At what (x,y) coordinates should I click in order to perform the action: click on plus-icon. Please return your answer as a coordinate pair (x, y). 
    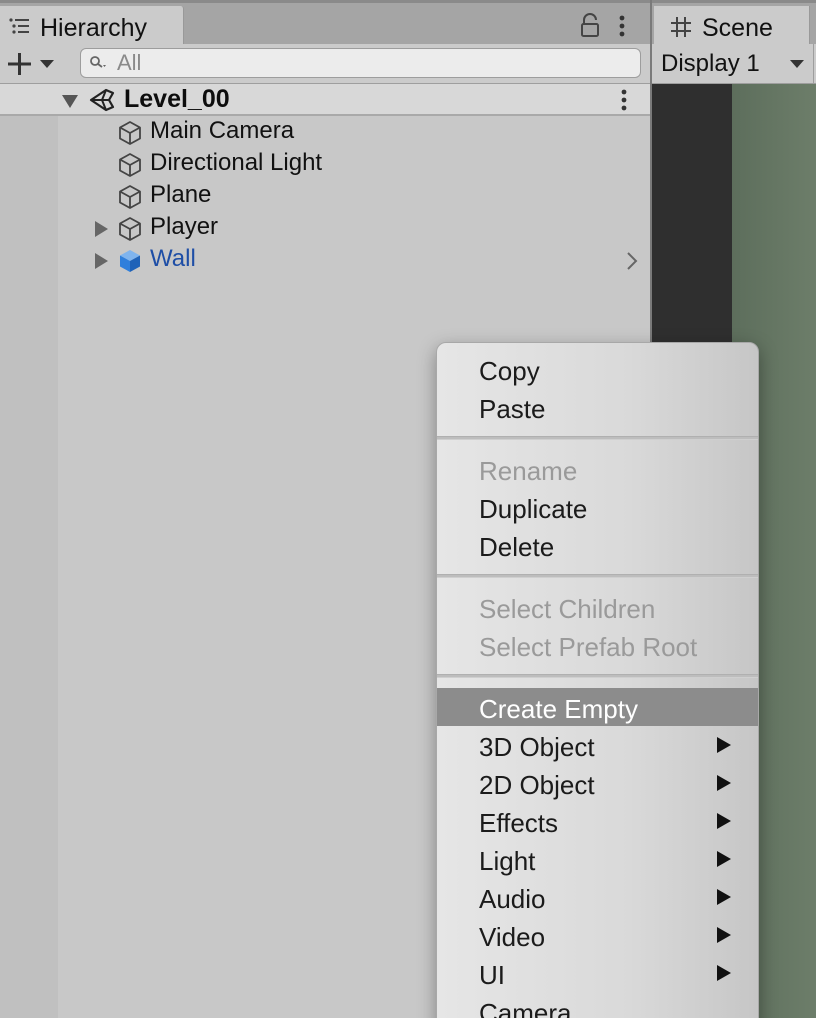
    Looking at the image, I should click on (20, 64).